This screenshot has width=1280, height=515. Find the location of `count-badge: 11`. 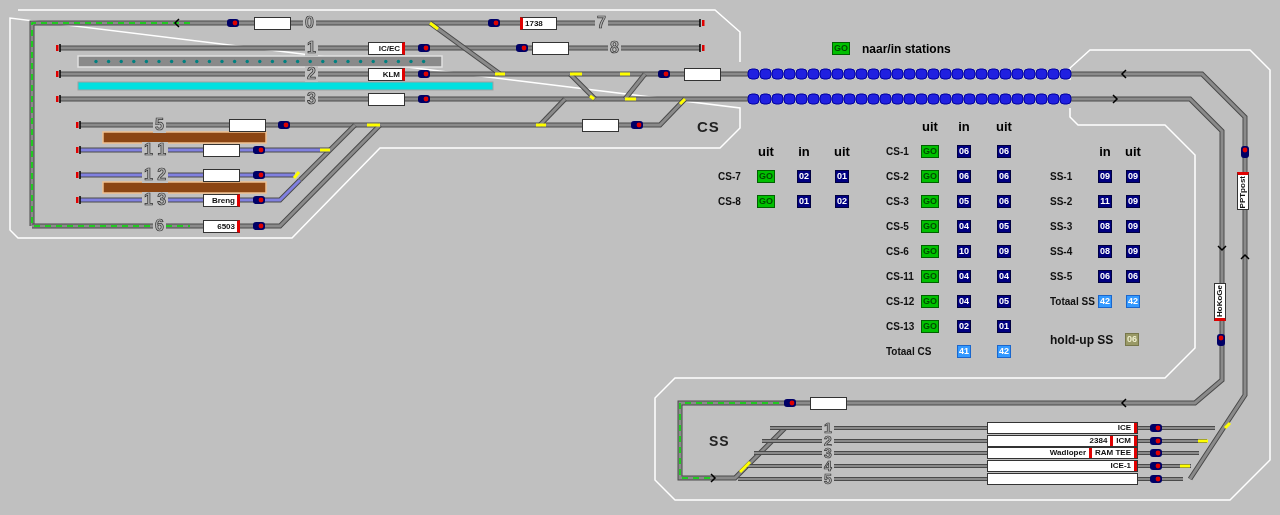

count-badge: 11 is located at coordinates (1105, 201).